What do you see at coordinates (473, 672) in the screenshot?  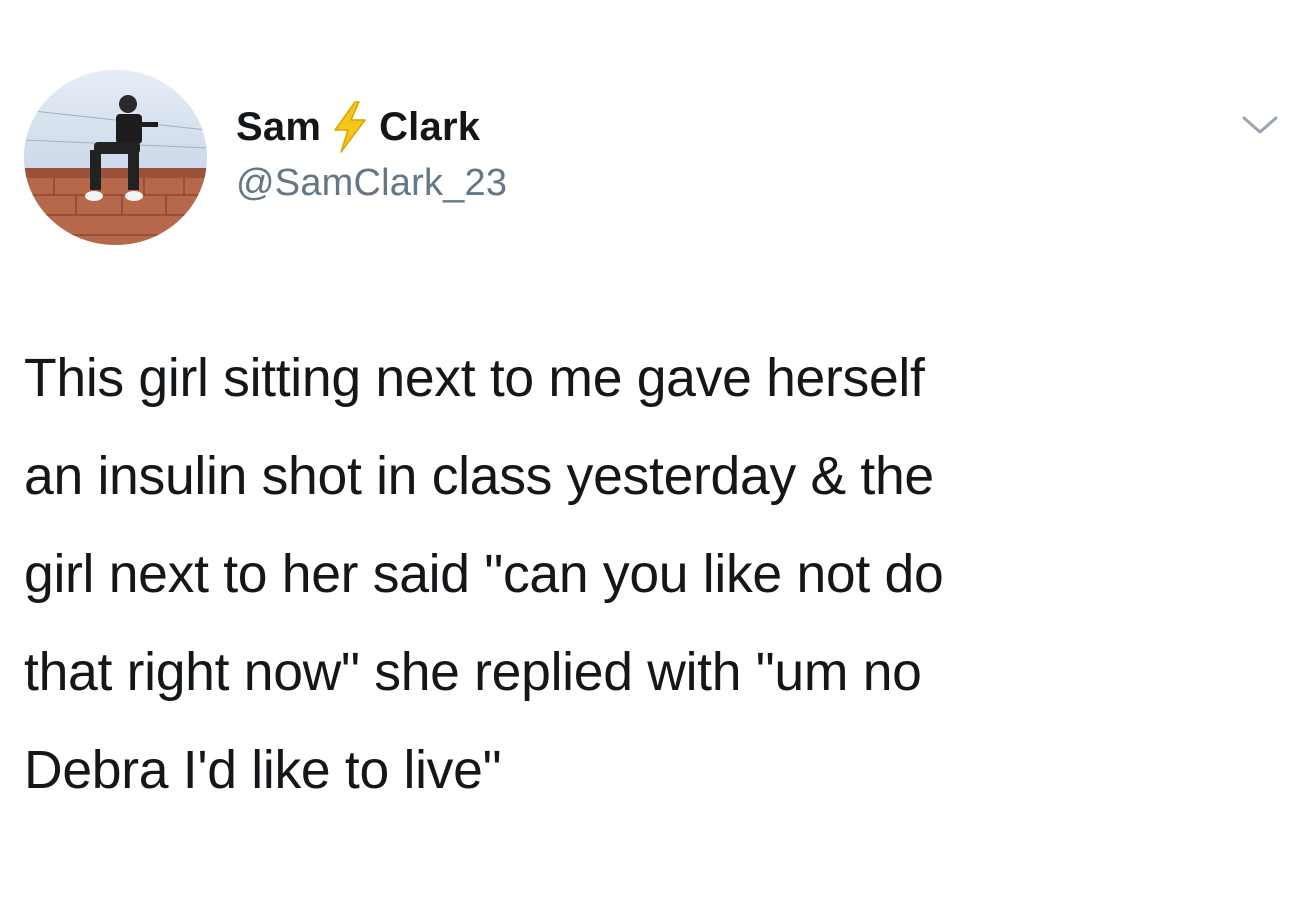 I see `tweet-text-line: that right now" she replied with "um no` at bounding box center [473, 672].